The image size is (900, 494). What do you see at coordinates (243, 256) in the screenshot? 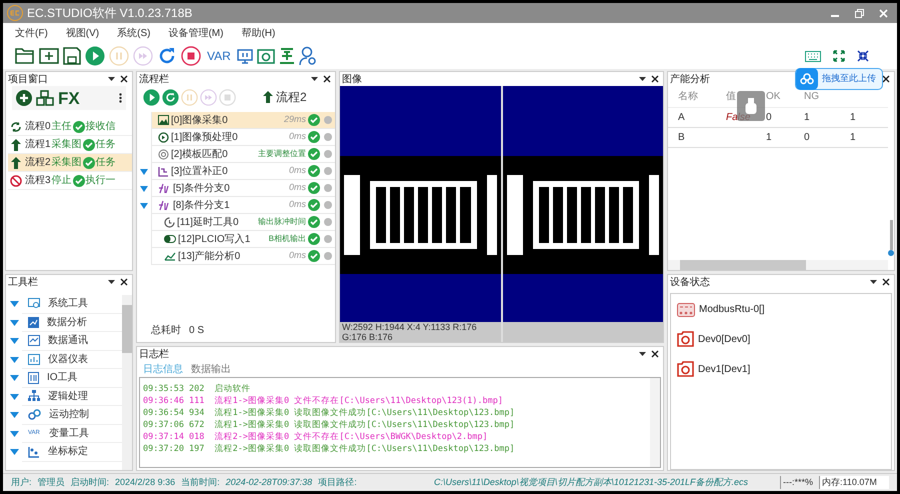
I see `flow-step-item: [13]产能分析0 0ms` at bounding box center [243, 256].